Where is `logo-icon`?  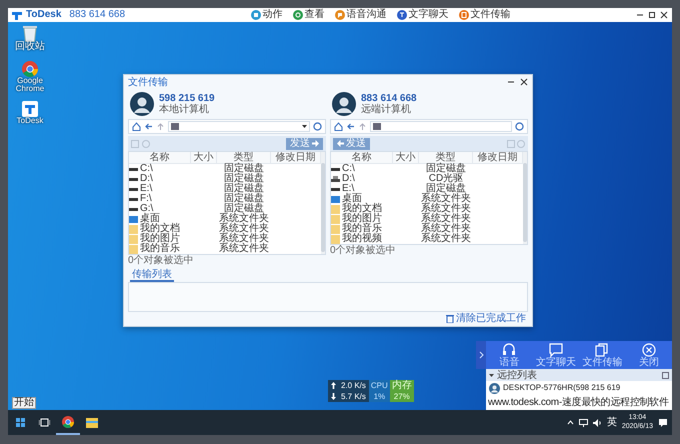 logo-icon is located at coordinates (17, 15).